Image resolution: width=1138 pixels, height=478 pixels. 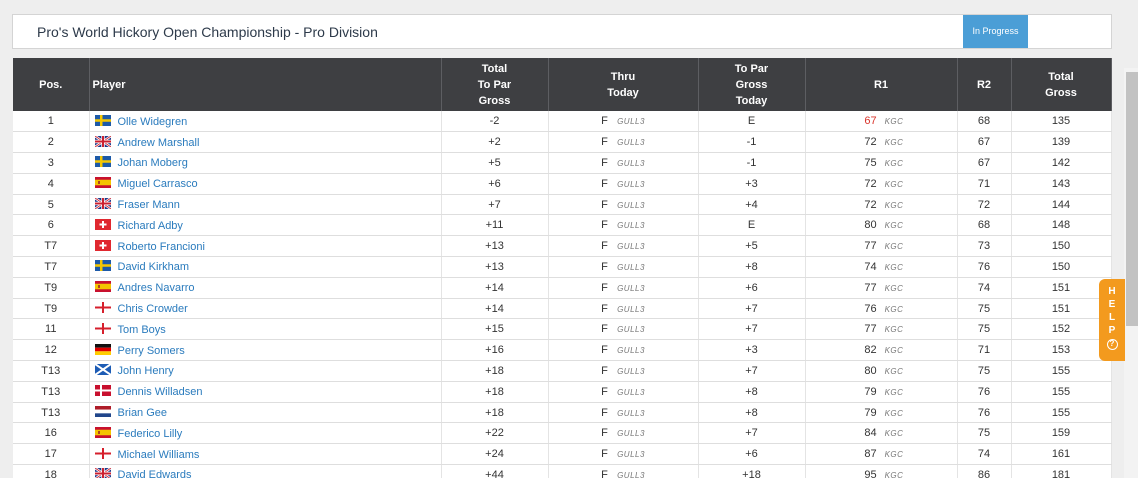 What do you see at coordinates (265, 454) in the screenshot?
I see `player-cell: Michael Williams` at bounding box center [265, 454].